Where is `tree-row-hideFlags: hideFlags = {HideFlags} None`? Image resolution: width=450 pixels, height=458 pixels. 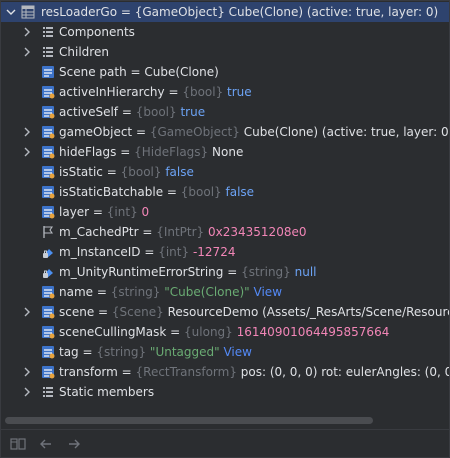
tree-row-hideFlags: hideFlags = {HideFlags} None is located at coordinates (225, 152).